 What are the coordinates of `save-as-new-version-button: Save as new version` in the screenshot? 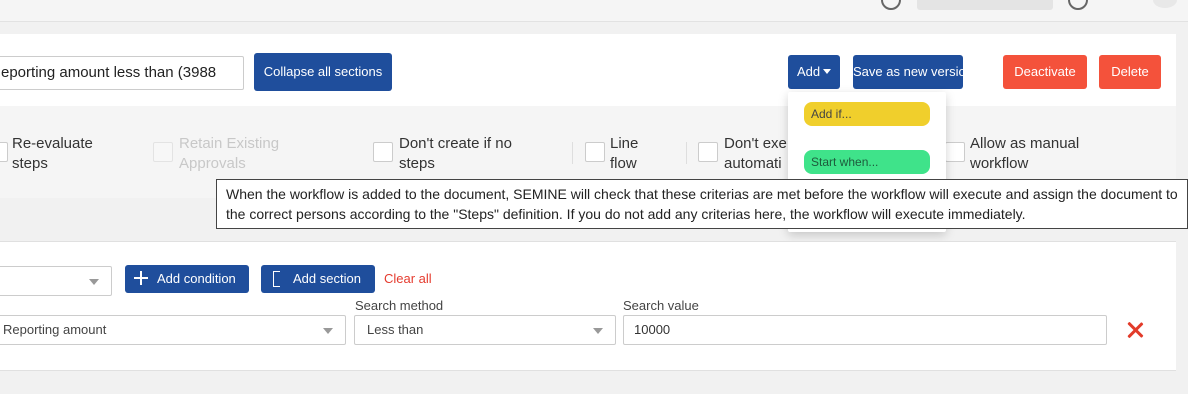 It's located at (913, 72).